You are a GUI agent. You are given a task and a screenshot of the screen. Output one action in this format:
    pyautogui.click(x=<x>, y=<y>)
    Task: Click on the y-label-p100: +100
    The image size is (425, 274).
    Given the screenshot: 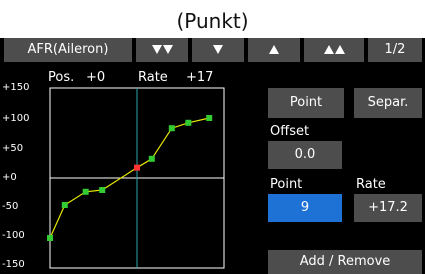 What is the action you would take?
    pyautogui.click(x=16, y=118)
    